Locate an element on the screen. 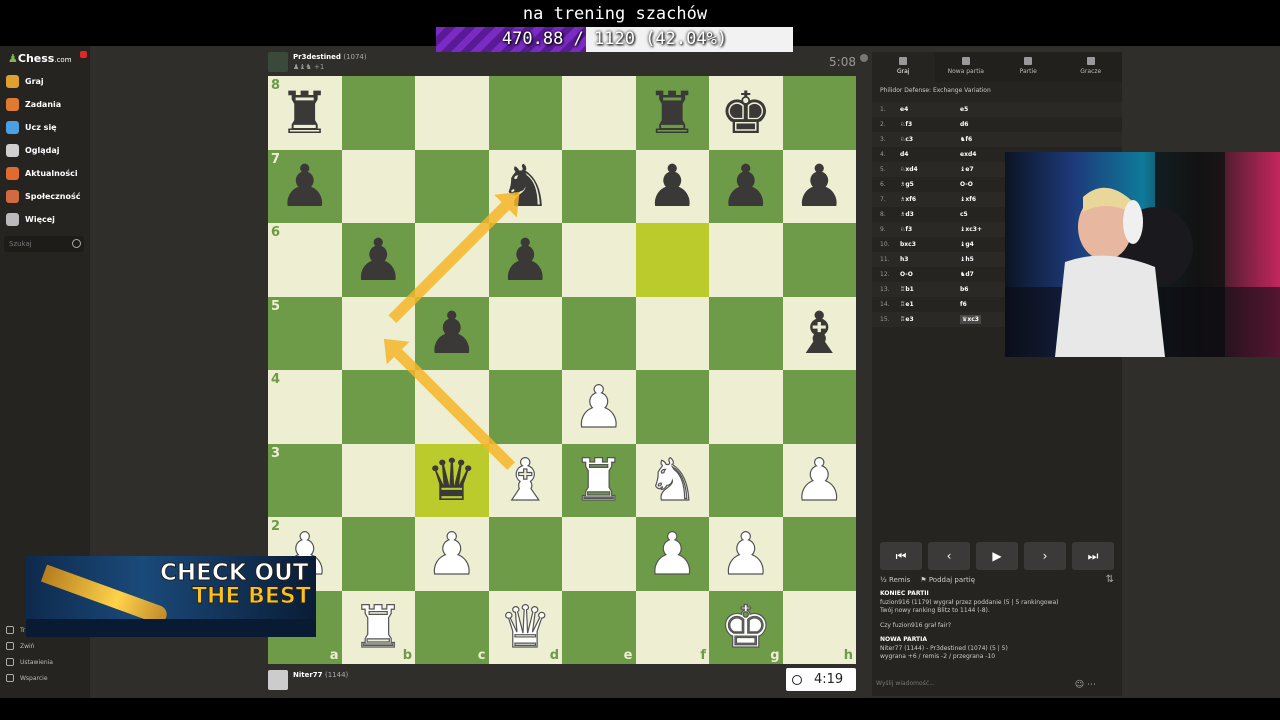  draw-button: ½ Remis is located at coordinates (895, 580).